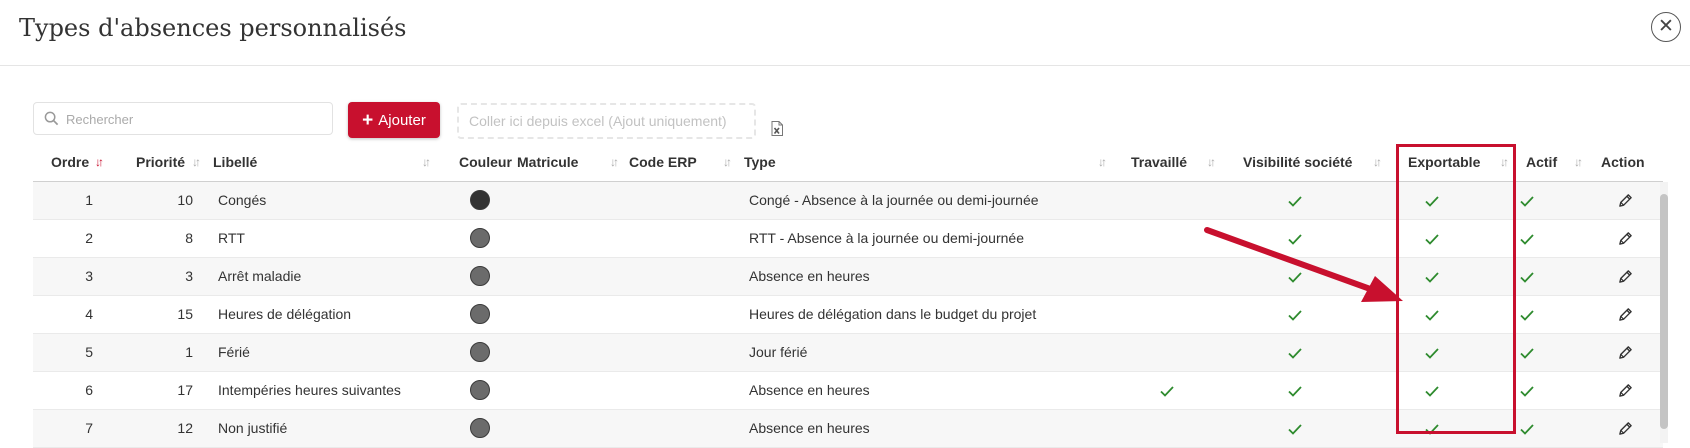 Image resolution: width=1690 pixels, height=448 pixels. What do you see at coordinates (189, 238) in the screenshot?
I see `cell-priorite: 8` at bounding box center [189, 238].